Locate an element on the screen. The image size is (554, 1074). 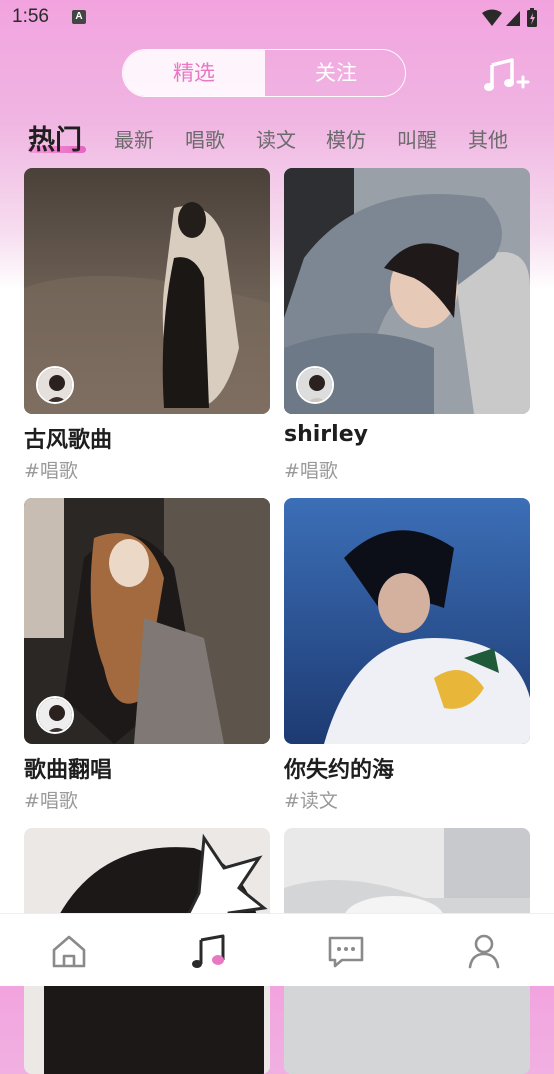
segment-featured: 精选 is located at coordinates (194, 73).